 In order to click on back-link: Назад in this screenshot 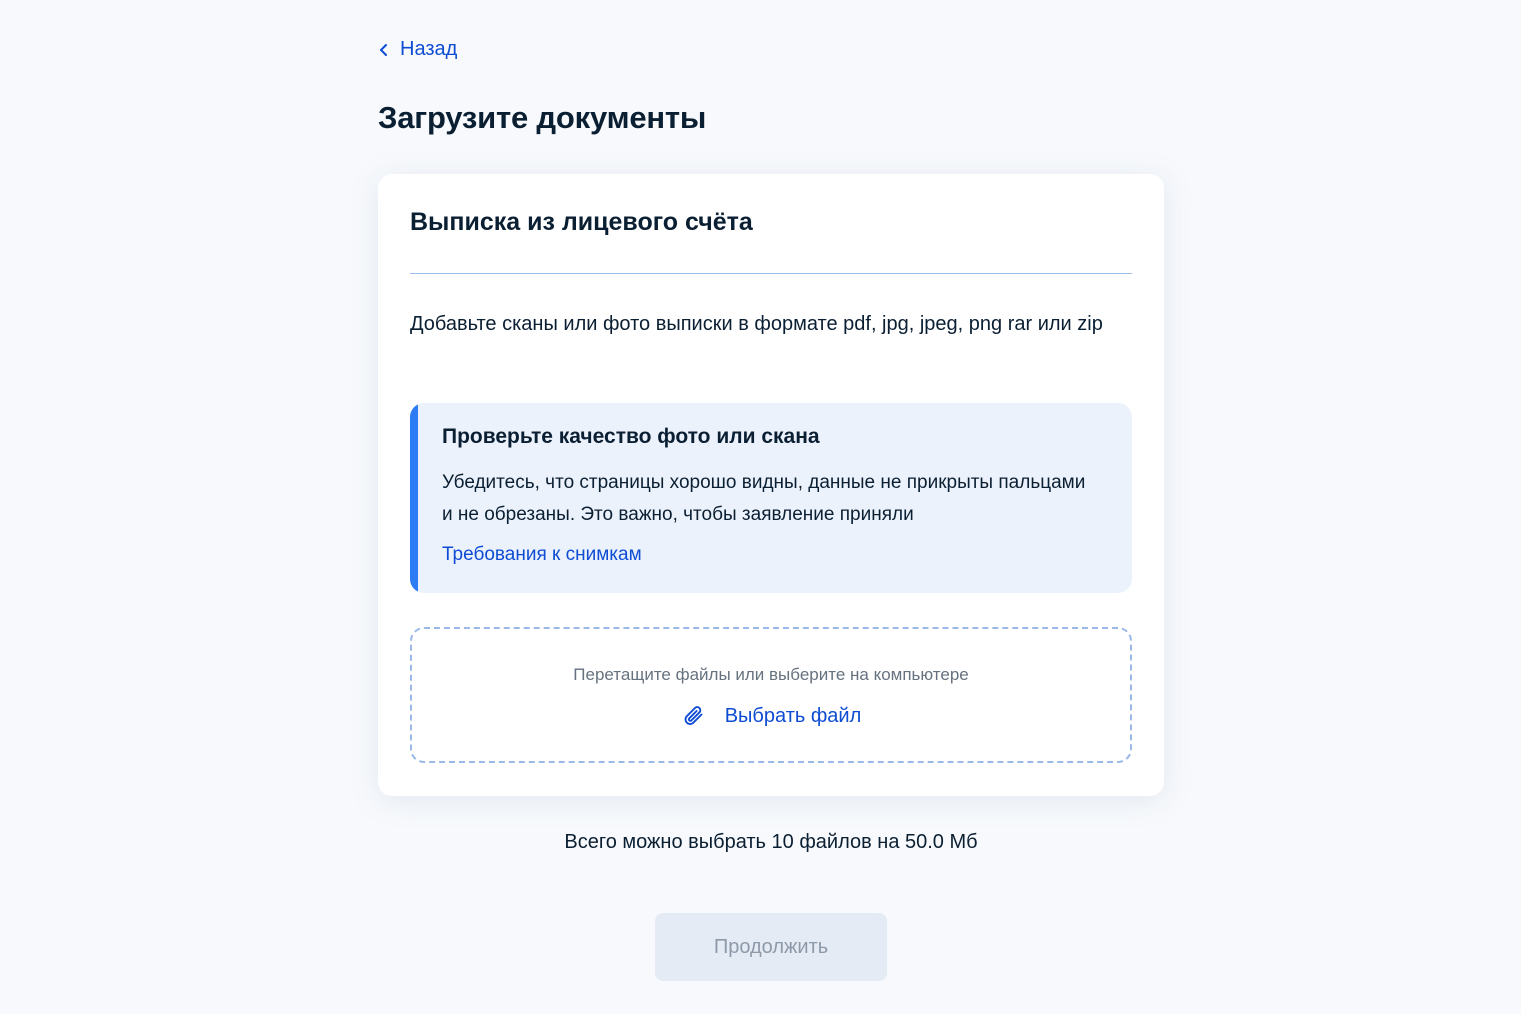, I will do `click(417, 49)`.